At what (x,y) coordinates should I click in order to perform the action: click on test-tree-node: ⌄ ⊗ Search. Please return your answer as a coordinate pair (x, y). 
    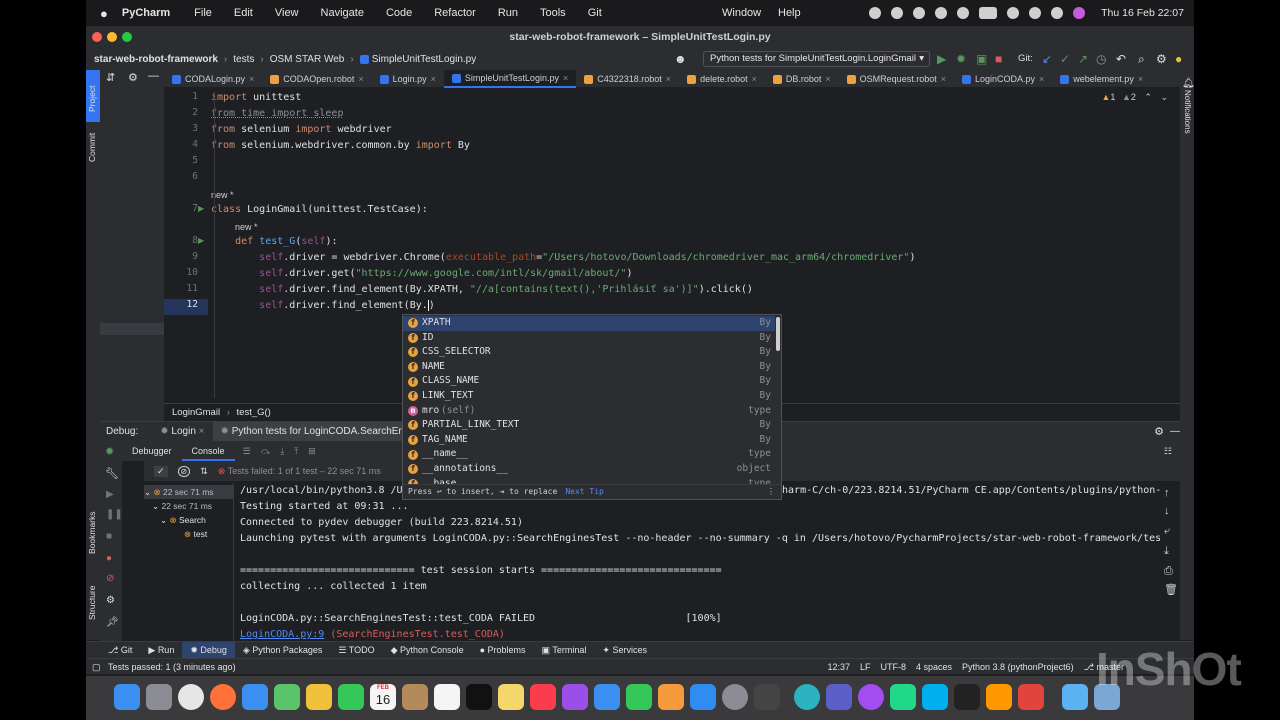
    Looking at the image, I should click on (183, 520).